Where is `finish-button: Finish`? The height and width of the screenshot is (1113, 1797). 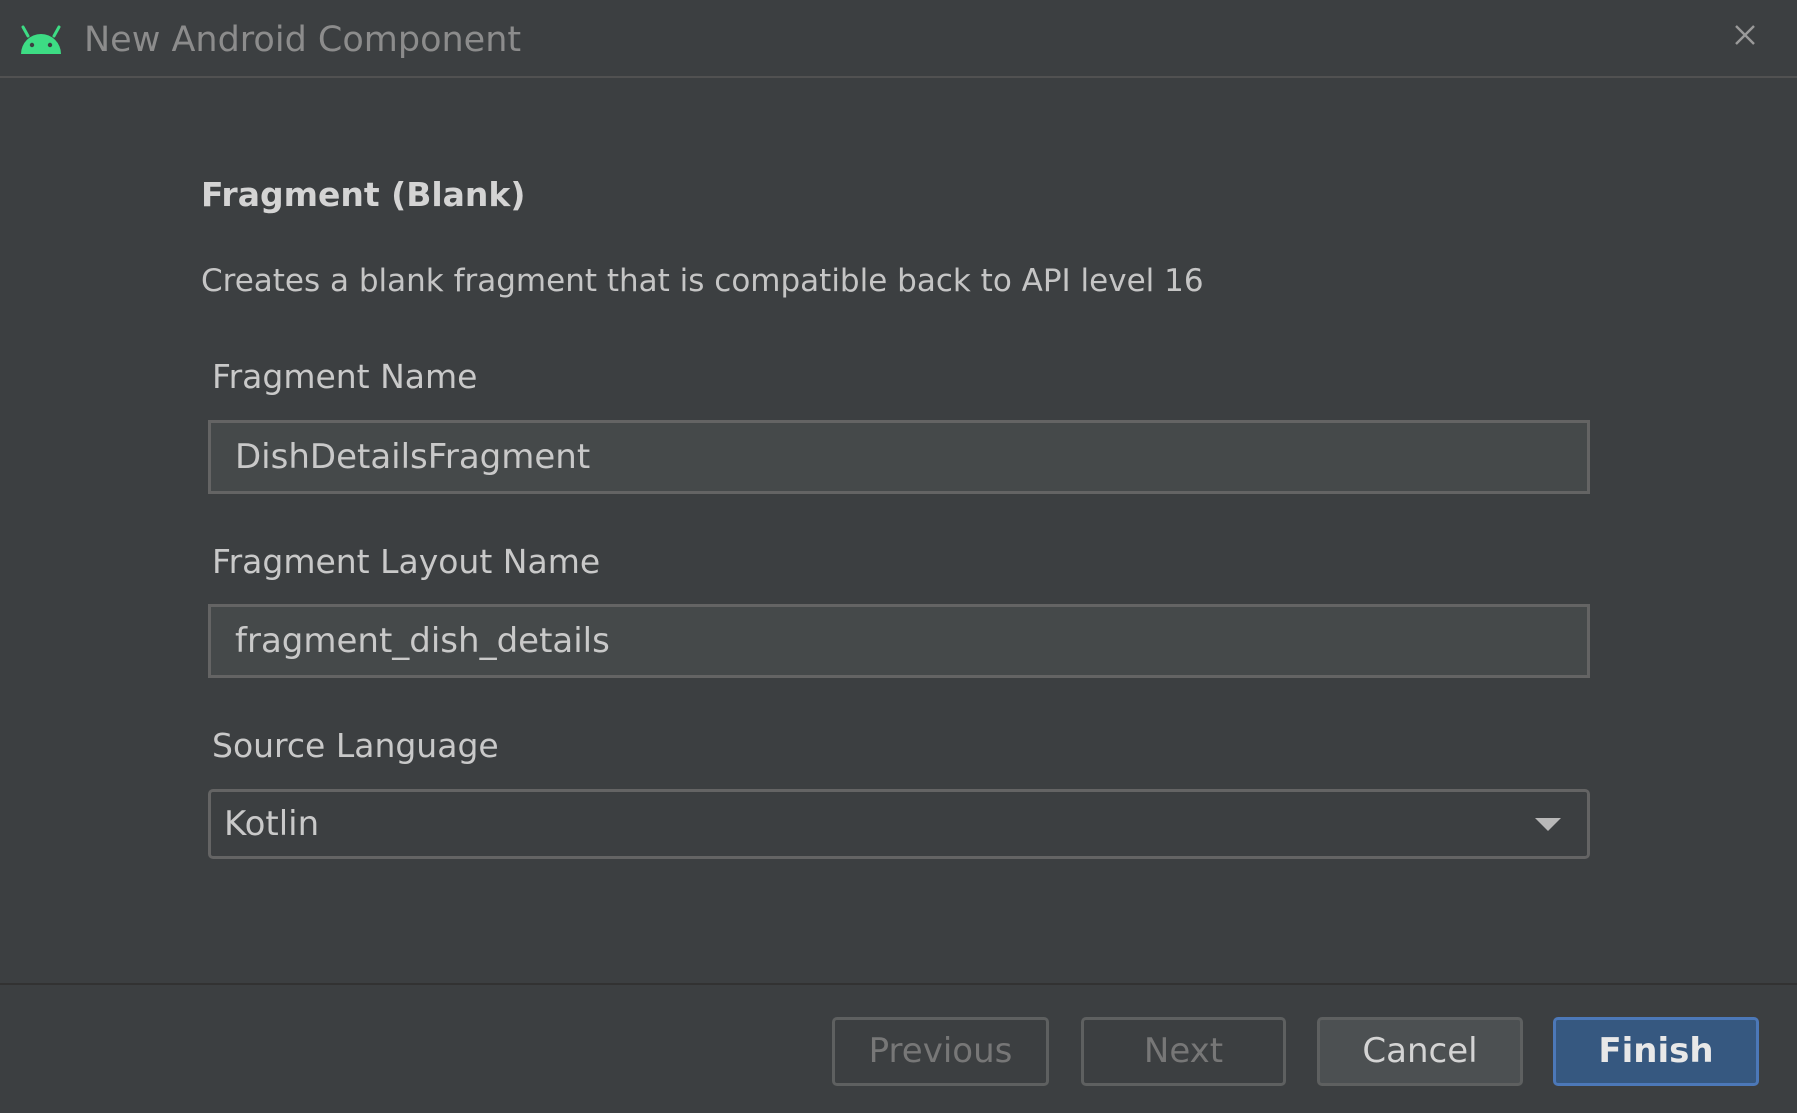 finish-button: Finish is located at coordinates (1656, 1051).